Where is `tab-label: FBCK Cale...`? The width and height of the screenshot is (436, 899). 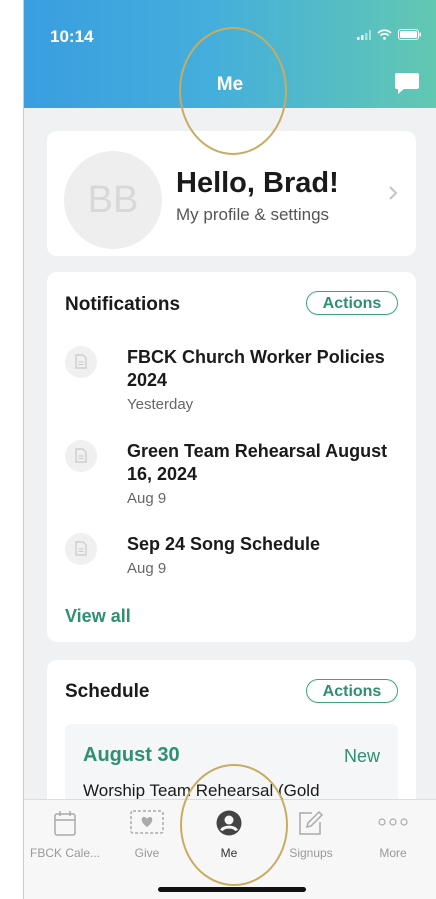 tab-label: FBCK Cale... is located at coordinates (65, 853).